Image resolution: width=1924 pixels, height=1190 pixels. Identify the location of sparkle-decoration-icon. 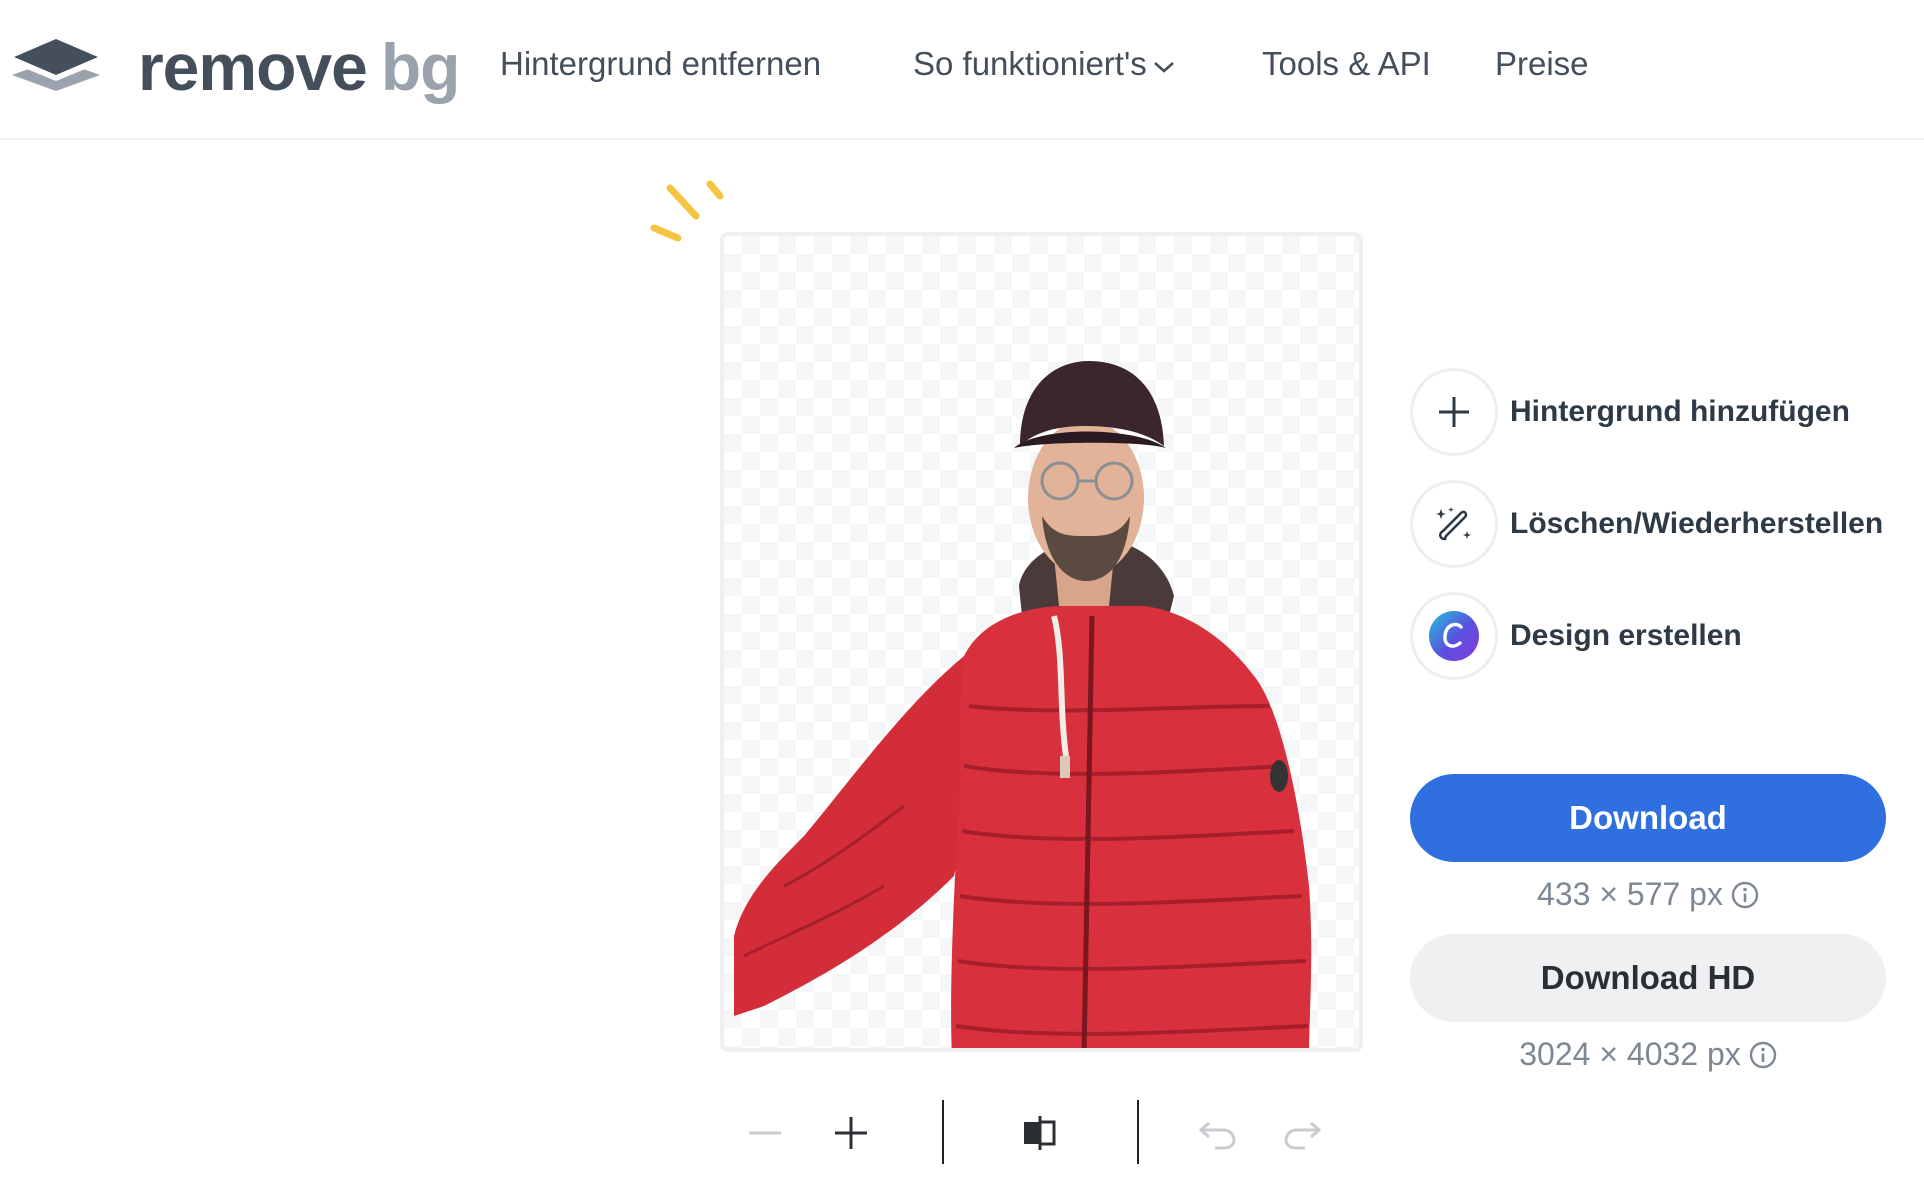
(687, 211).